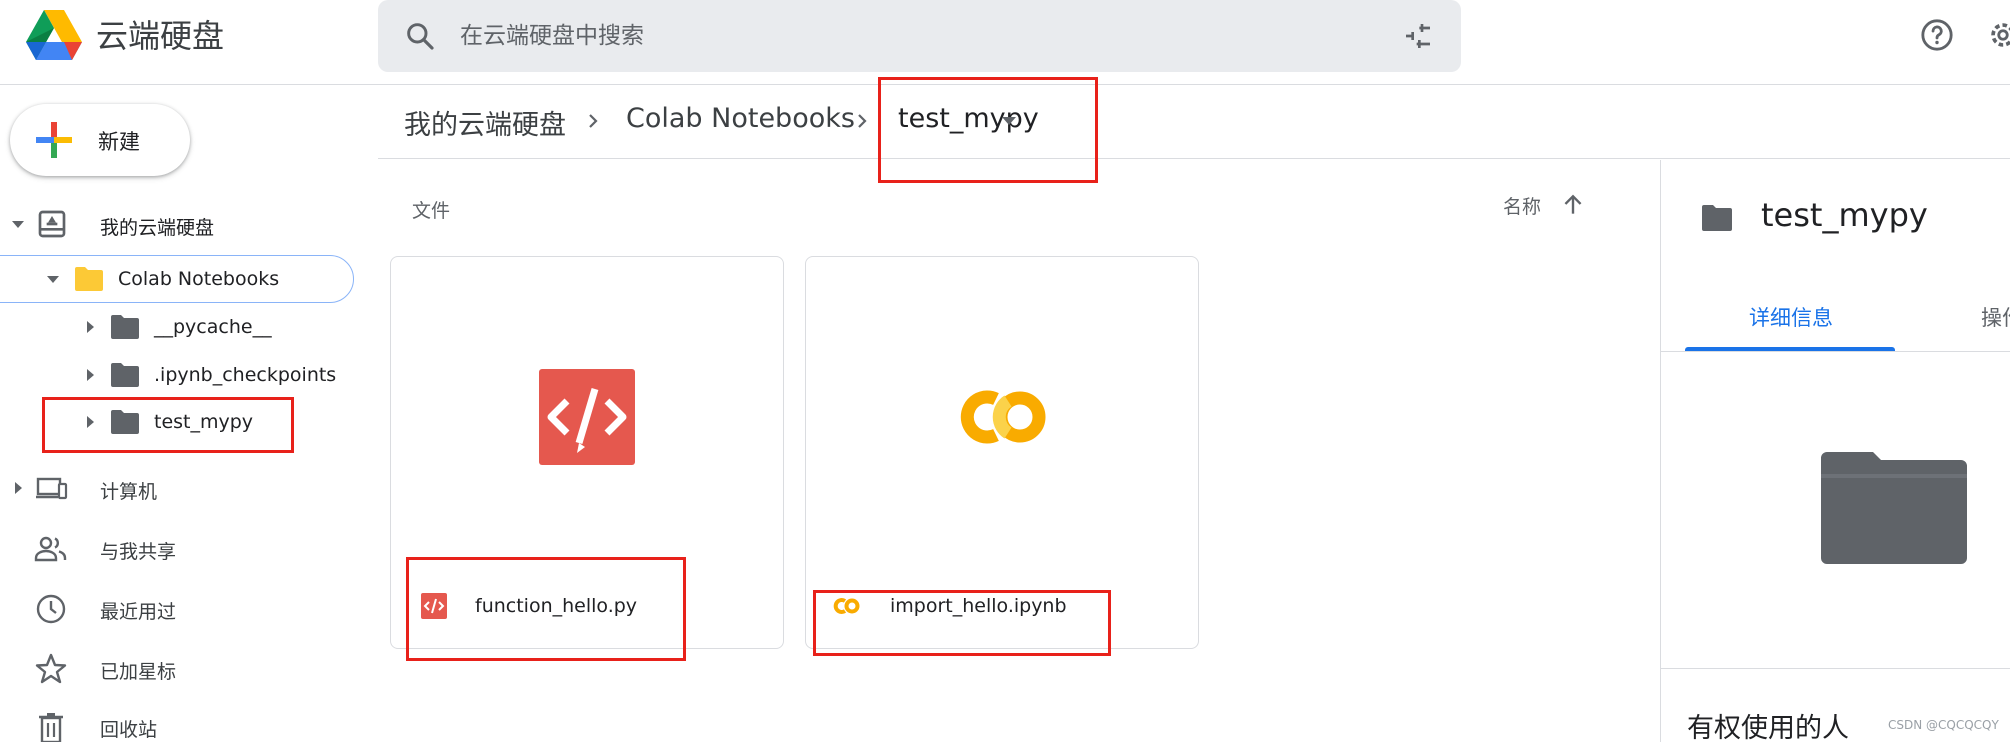 The width and height of the screenshot is (2010, 742). I want to click on nav-label-recent: 最近用过, so click(138, 612).